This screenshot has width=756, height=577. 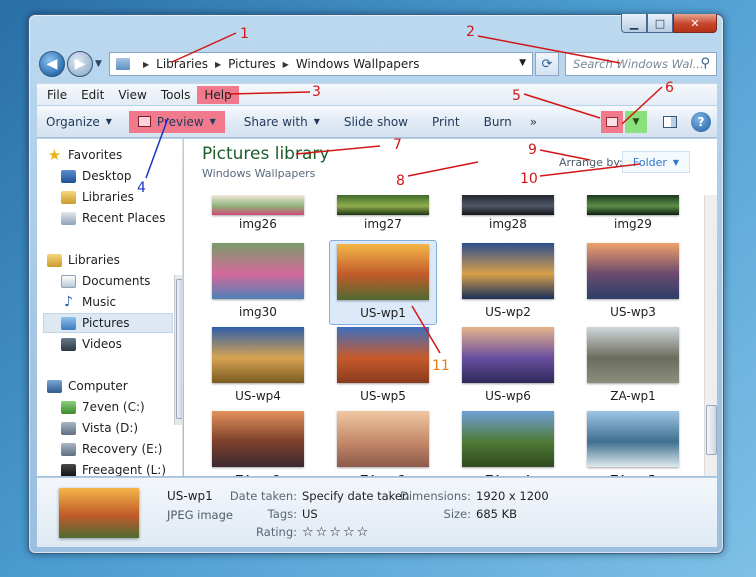 What do you see at coordinates (670, 122) in the screenshot?
I see `preview-pane-button` at bounding box center [670, 122].